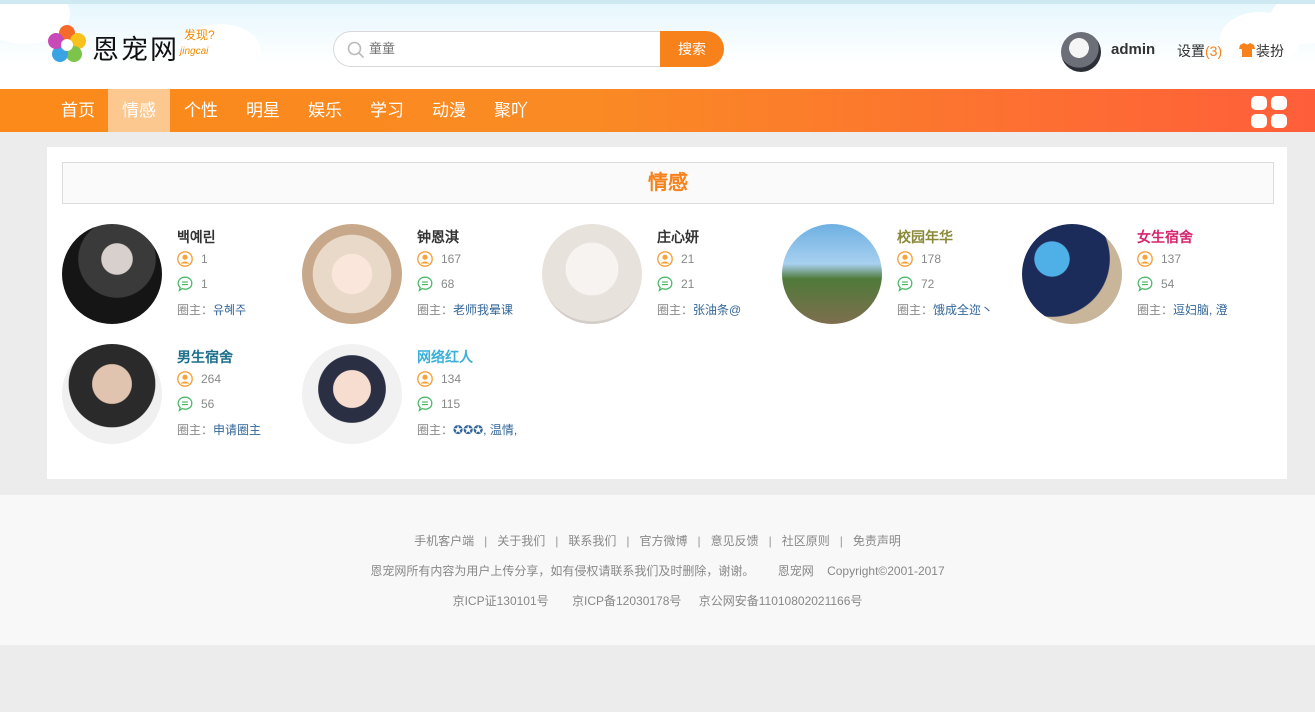 The width and height of the screenshot is (1315, 712). What do you see at coordinates (451, 379) in the screenshot?
I see `member-count-value: 134` at bounding box center [451, 379].